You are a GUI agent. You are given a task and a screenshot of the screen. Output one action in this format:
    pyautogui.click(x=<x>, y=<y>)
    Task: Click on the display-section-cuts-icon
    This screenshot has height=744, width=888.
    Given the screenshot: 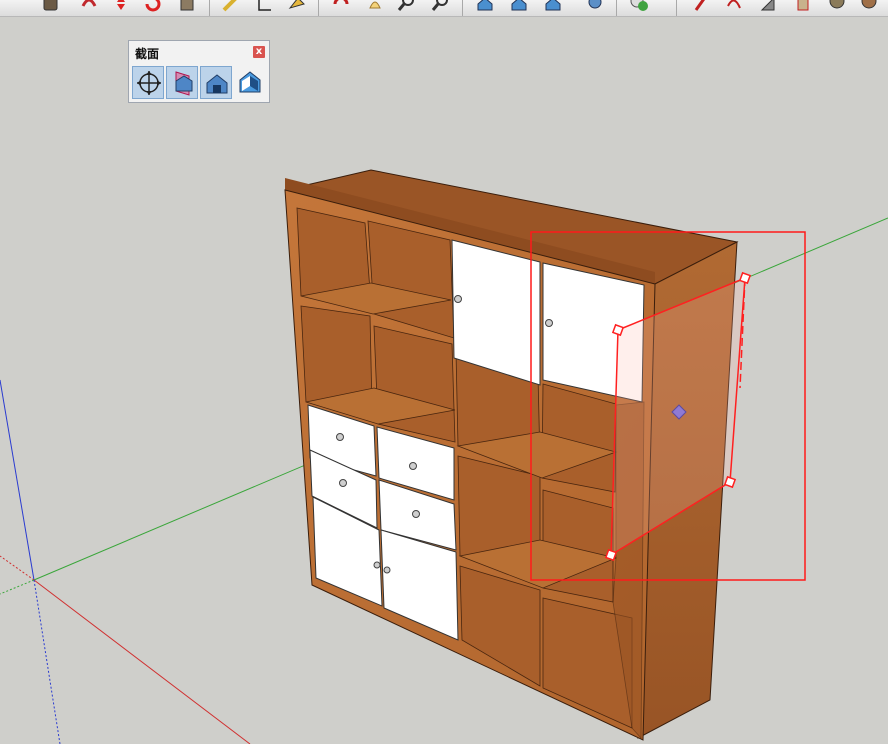 What is the action you would take?
    pyautogui.click(x=216, y=82)
    